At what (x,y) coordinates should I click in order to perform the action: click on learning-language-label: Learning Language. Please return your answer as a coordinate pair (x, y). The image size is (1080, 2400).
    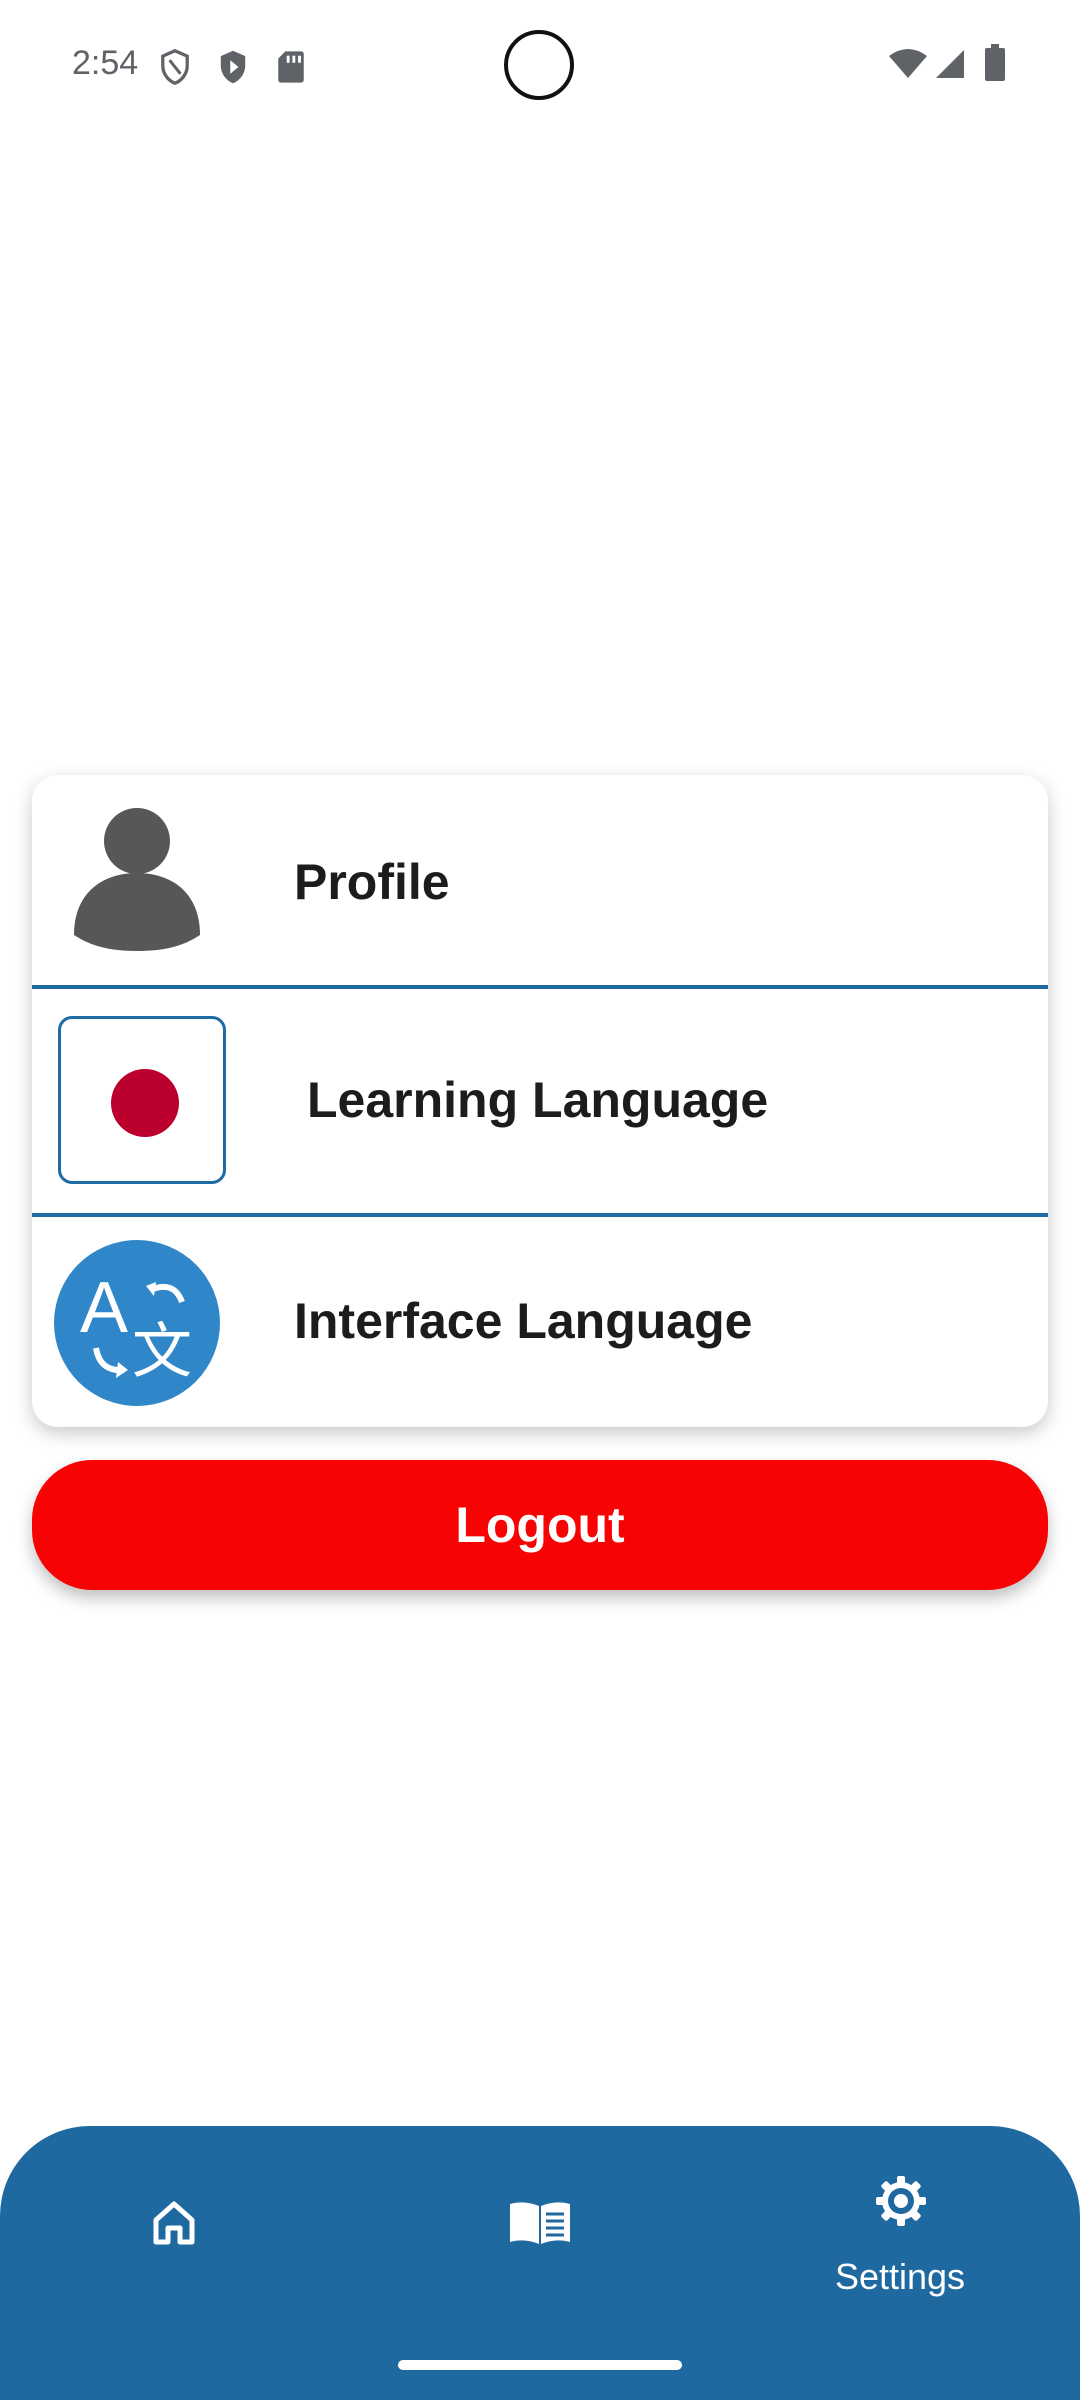
    Looking at the image, I should click on (538, 1100).